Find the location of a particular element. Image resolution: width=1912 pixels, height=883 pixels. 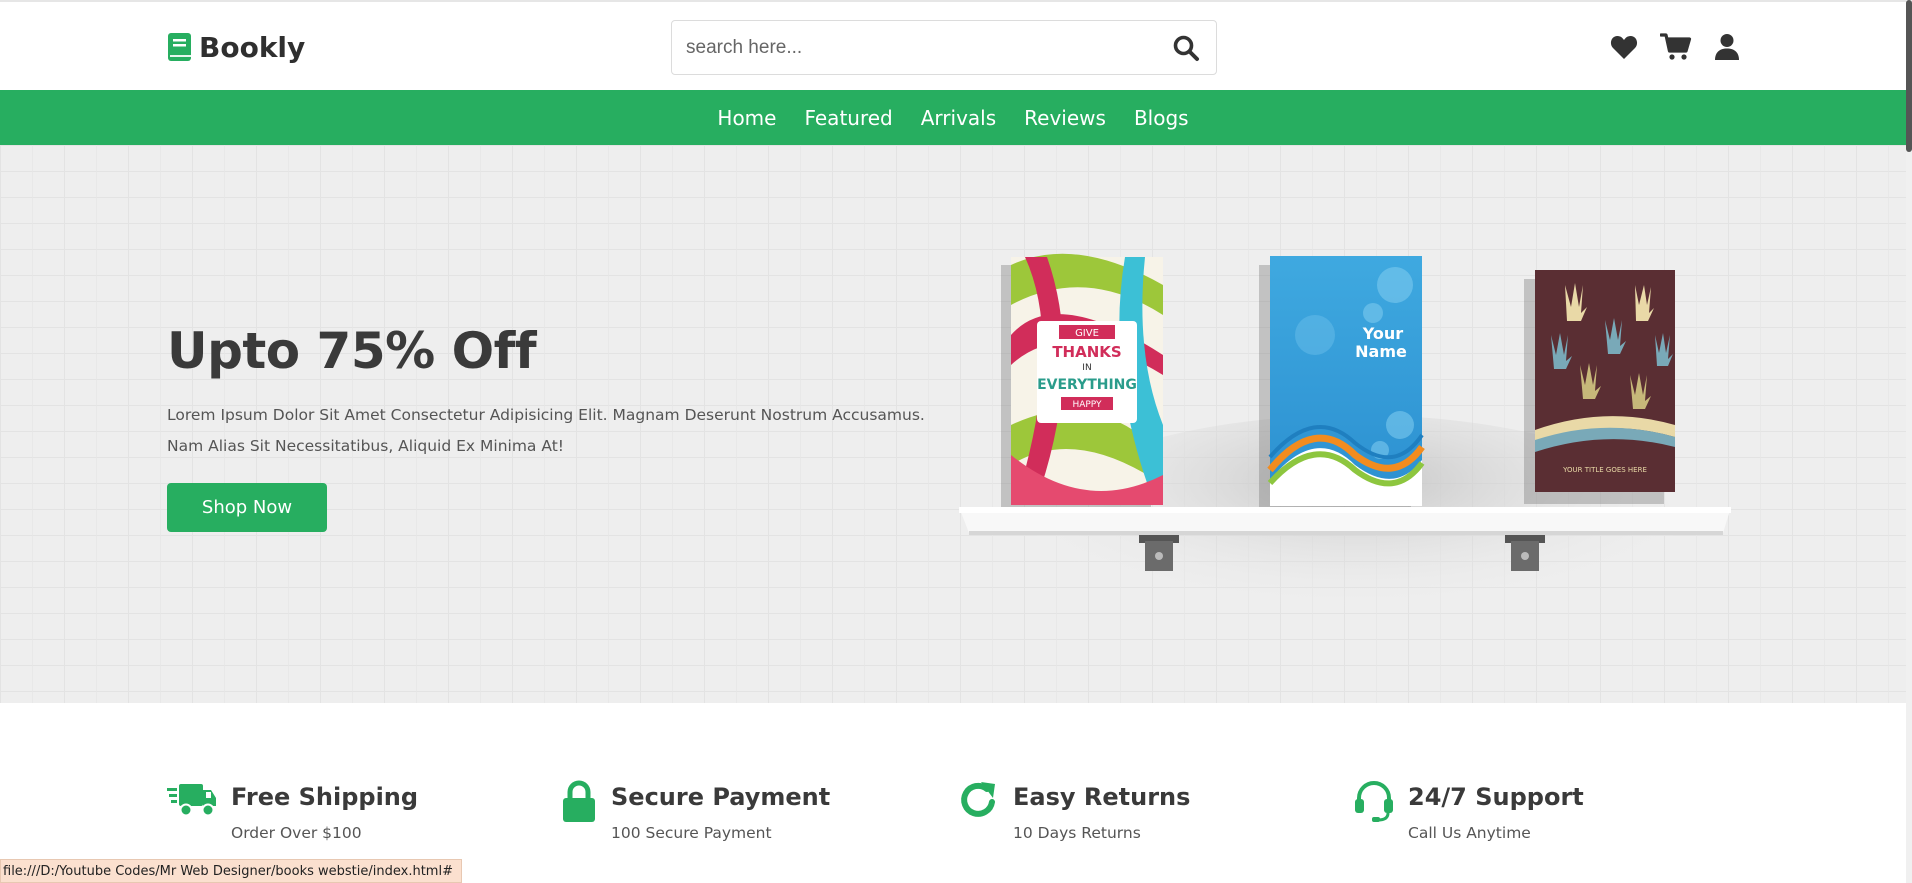

search-button is located at coordinates (1186, 47).